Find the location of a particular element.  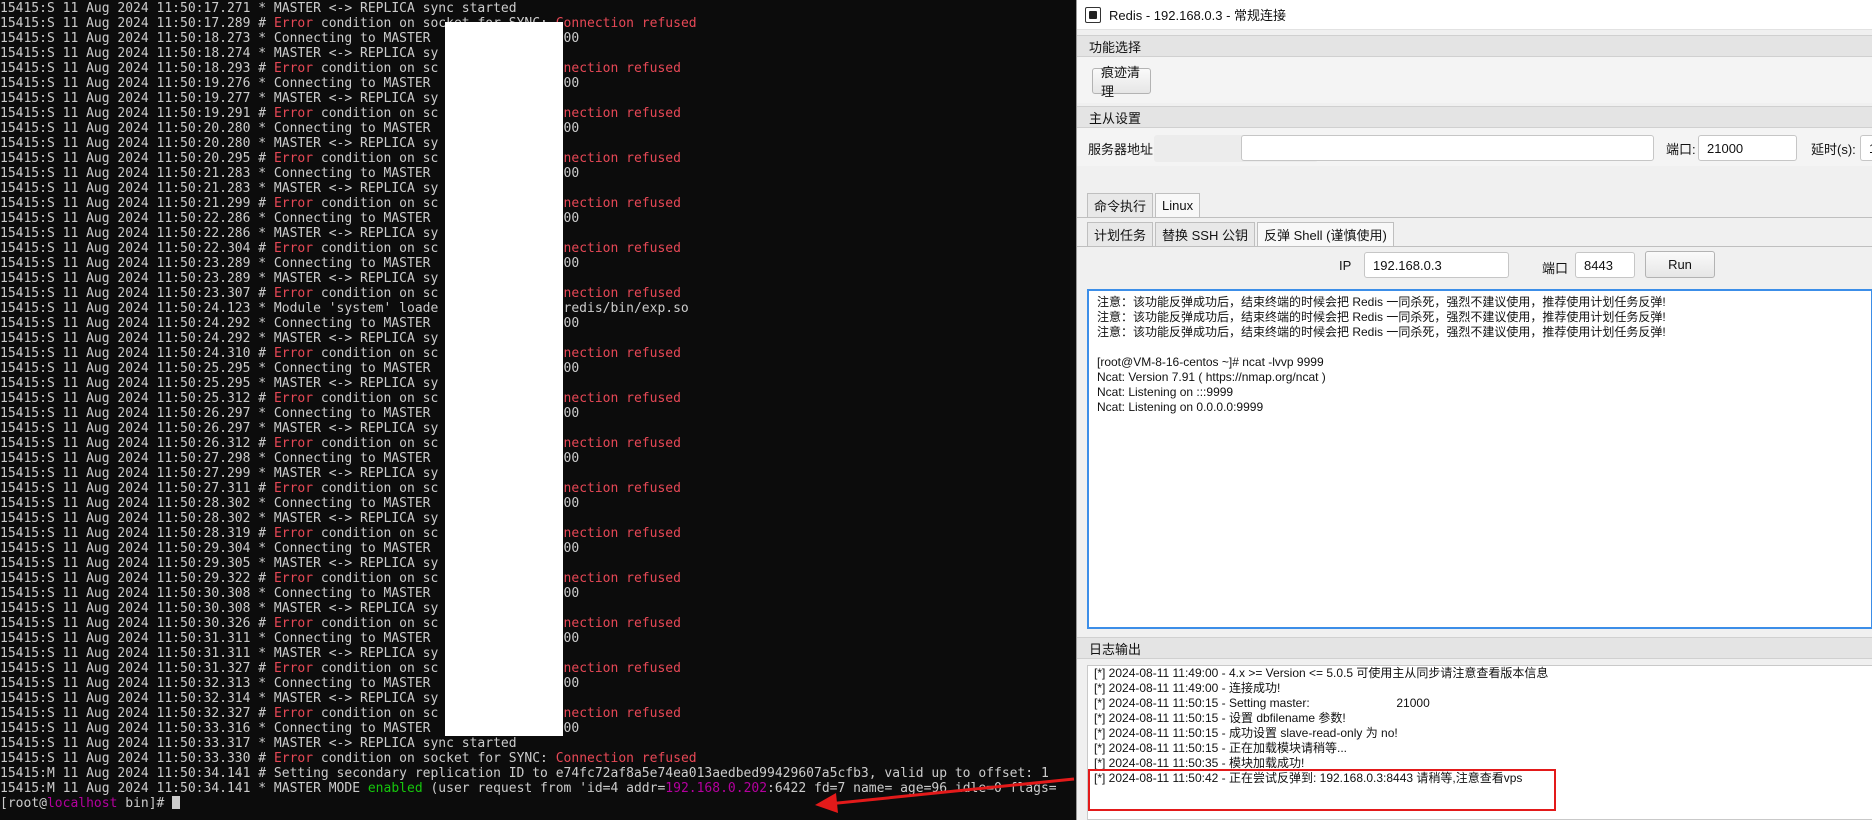

reverse-port-label: 端口 is located at coordinates (1555, 268).